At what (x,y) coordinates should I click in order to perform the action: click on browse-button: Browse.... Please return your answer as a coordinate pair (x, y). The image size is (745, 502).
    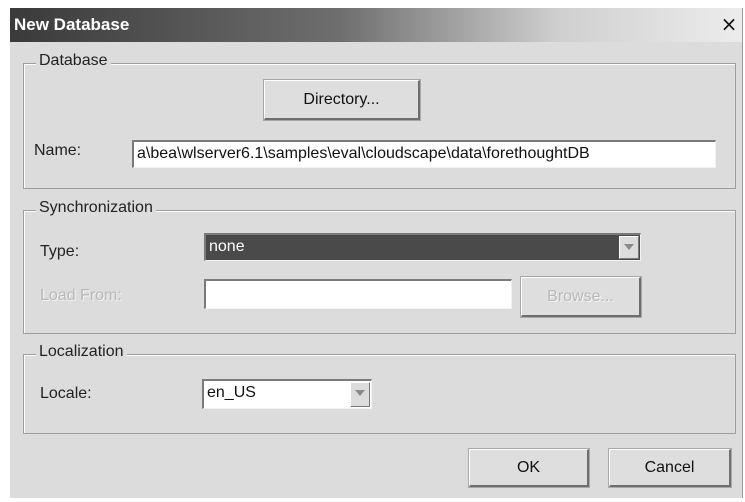
    Looking at the image, I should click on (581, 297).